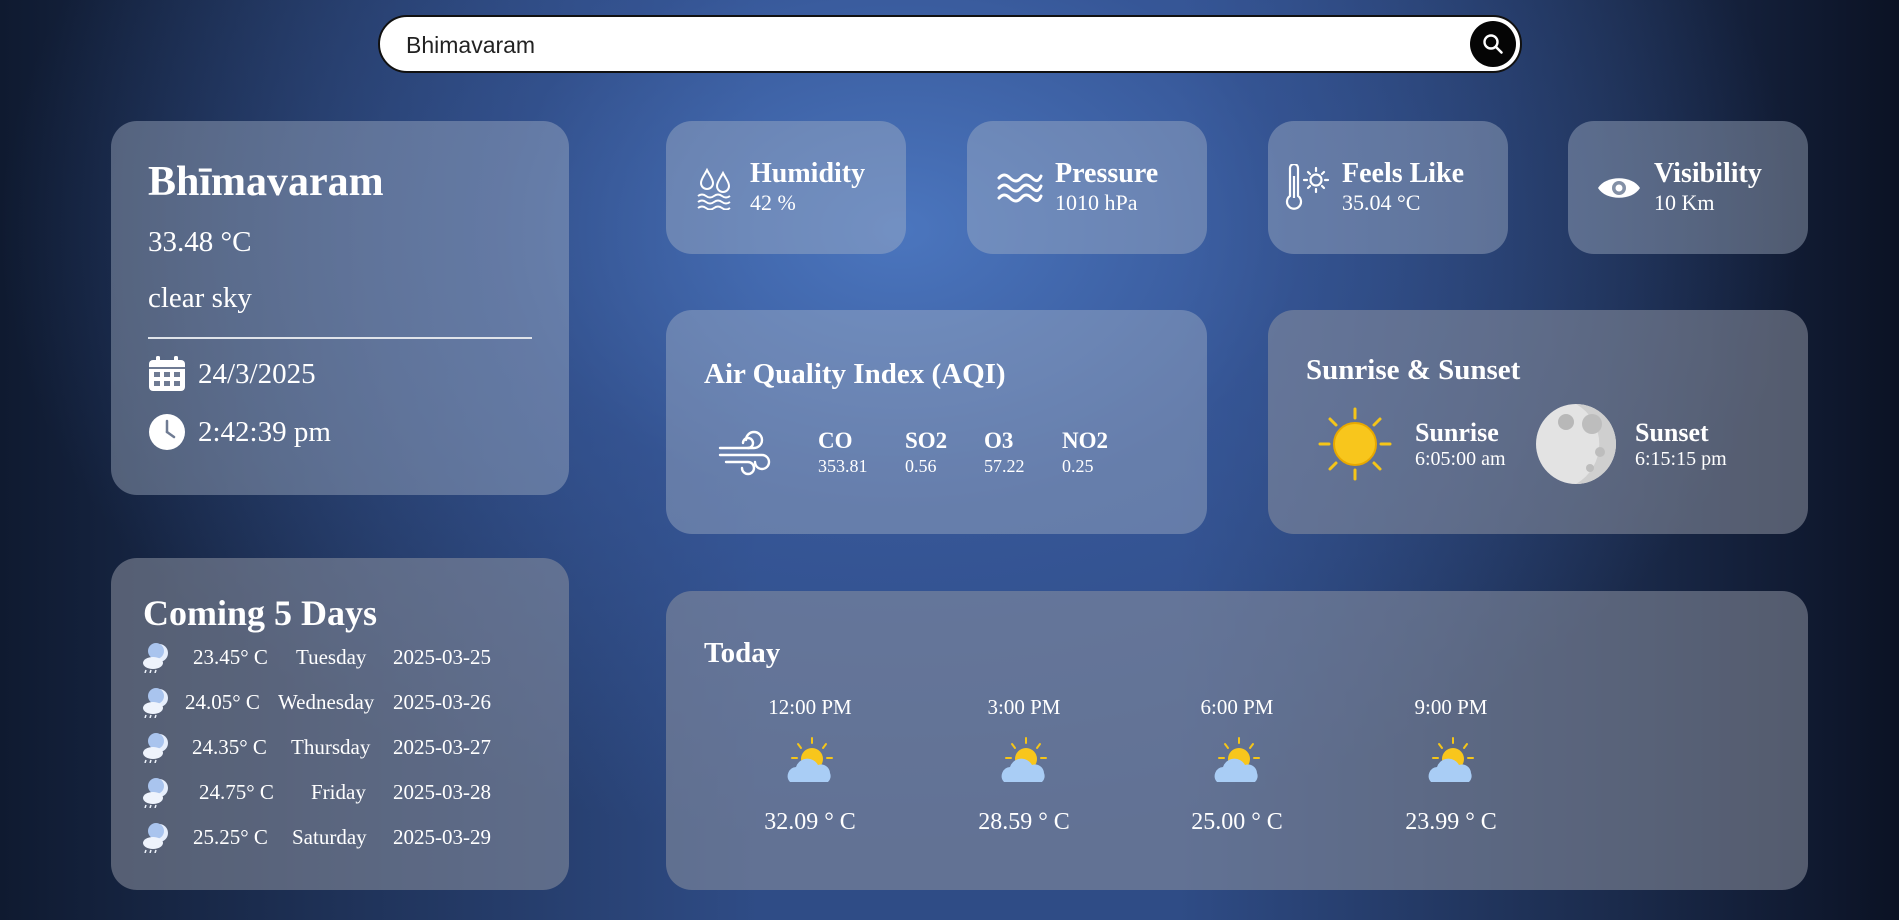 Image resolution: width=1899 pixels, height=920 pixels. Describe the element at coordinates (926, 45) in the screenshot. I see `search-input` at that location.